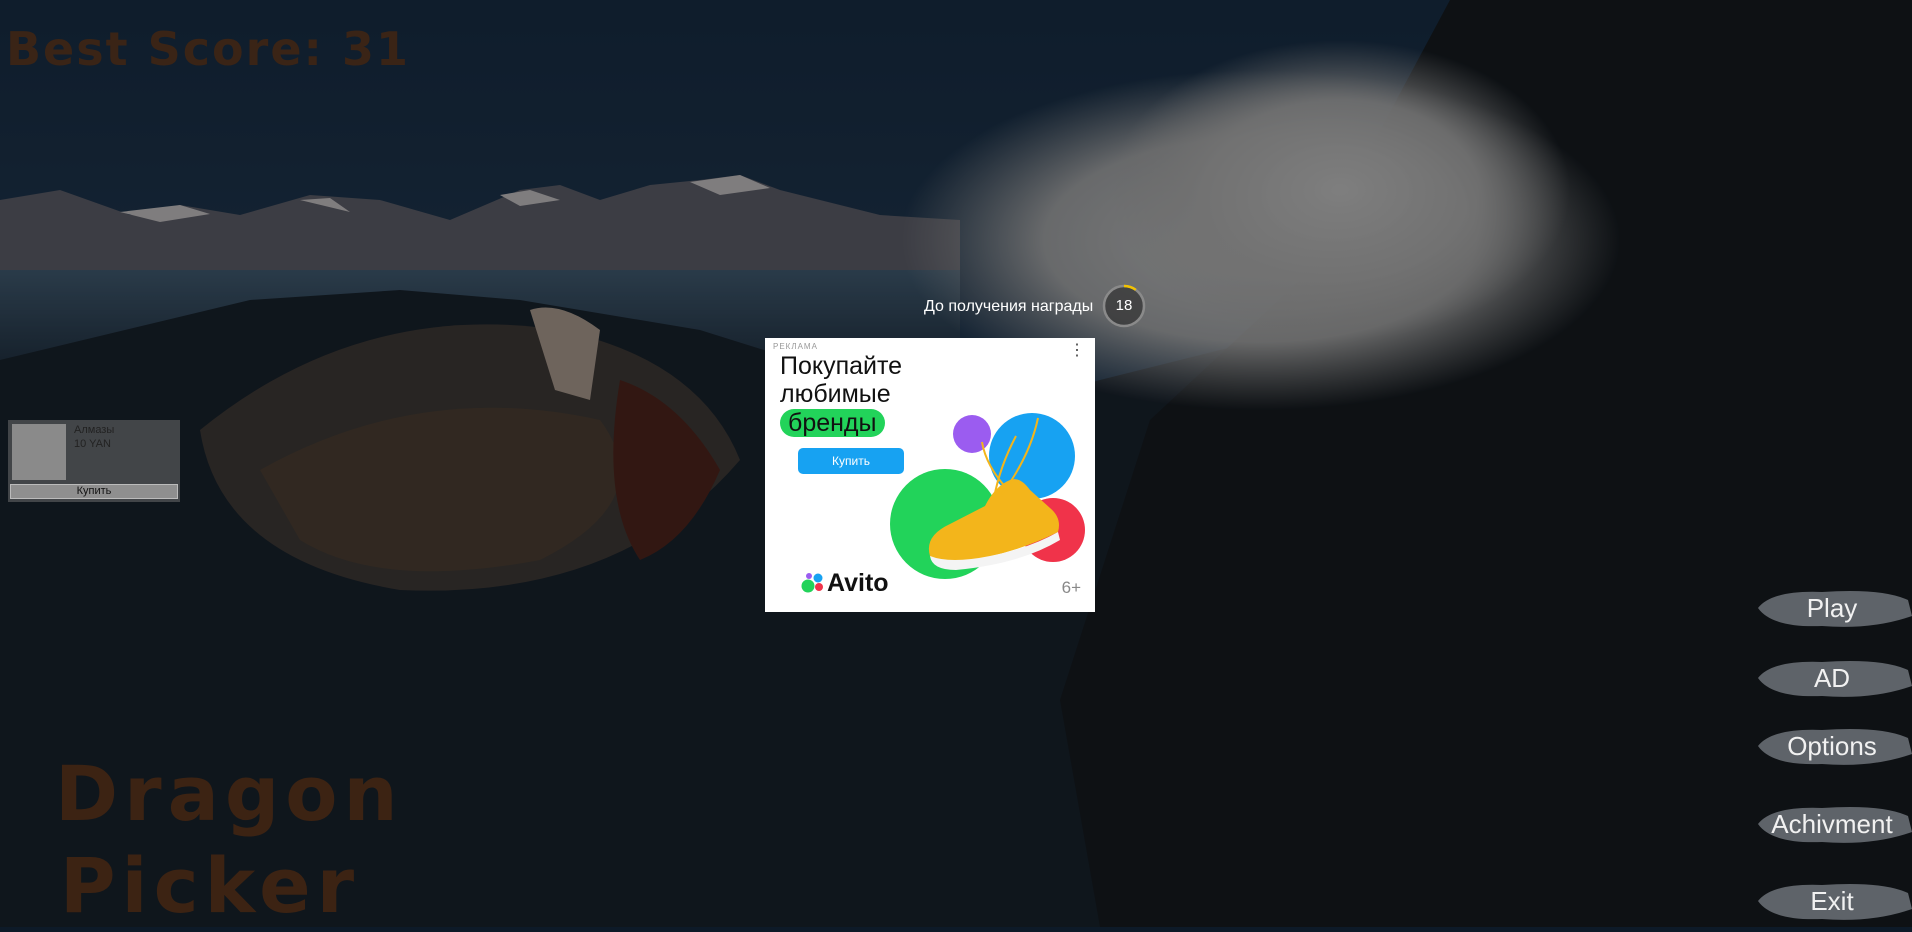 The width and height of the screenshot is (1912, 932). I want to click on play-button: Play, so click(1832, 608).